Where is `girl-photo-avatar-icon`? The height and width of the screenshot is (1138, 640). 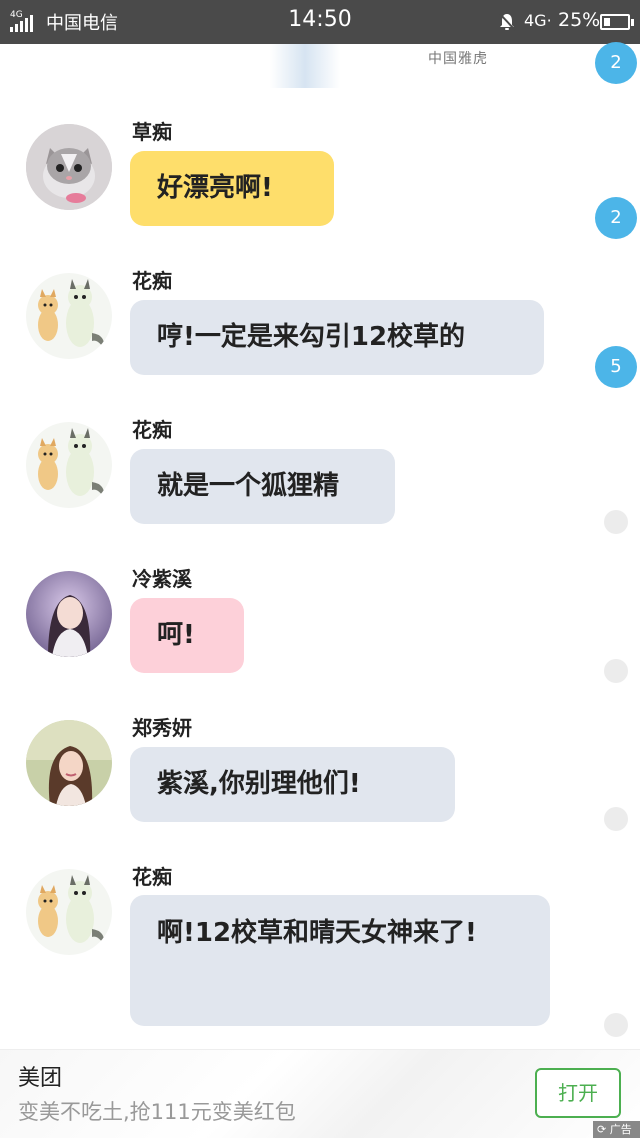 girl-photo-avatar-icon is located at coordinates (69, 614).